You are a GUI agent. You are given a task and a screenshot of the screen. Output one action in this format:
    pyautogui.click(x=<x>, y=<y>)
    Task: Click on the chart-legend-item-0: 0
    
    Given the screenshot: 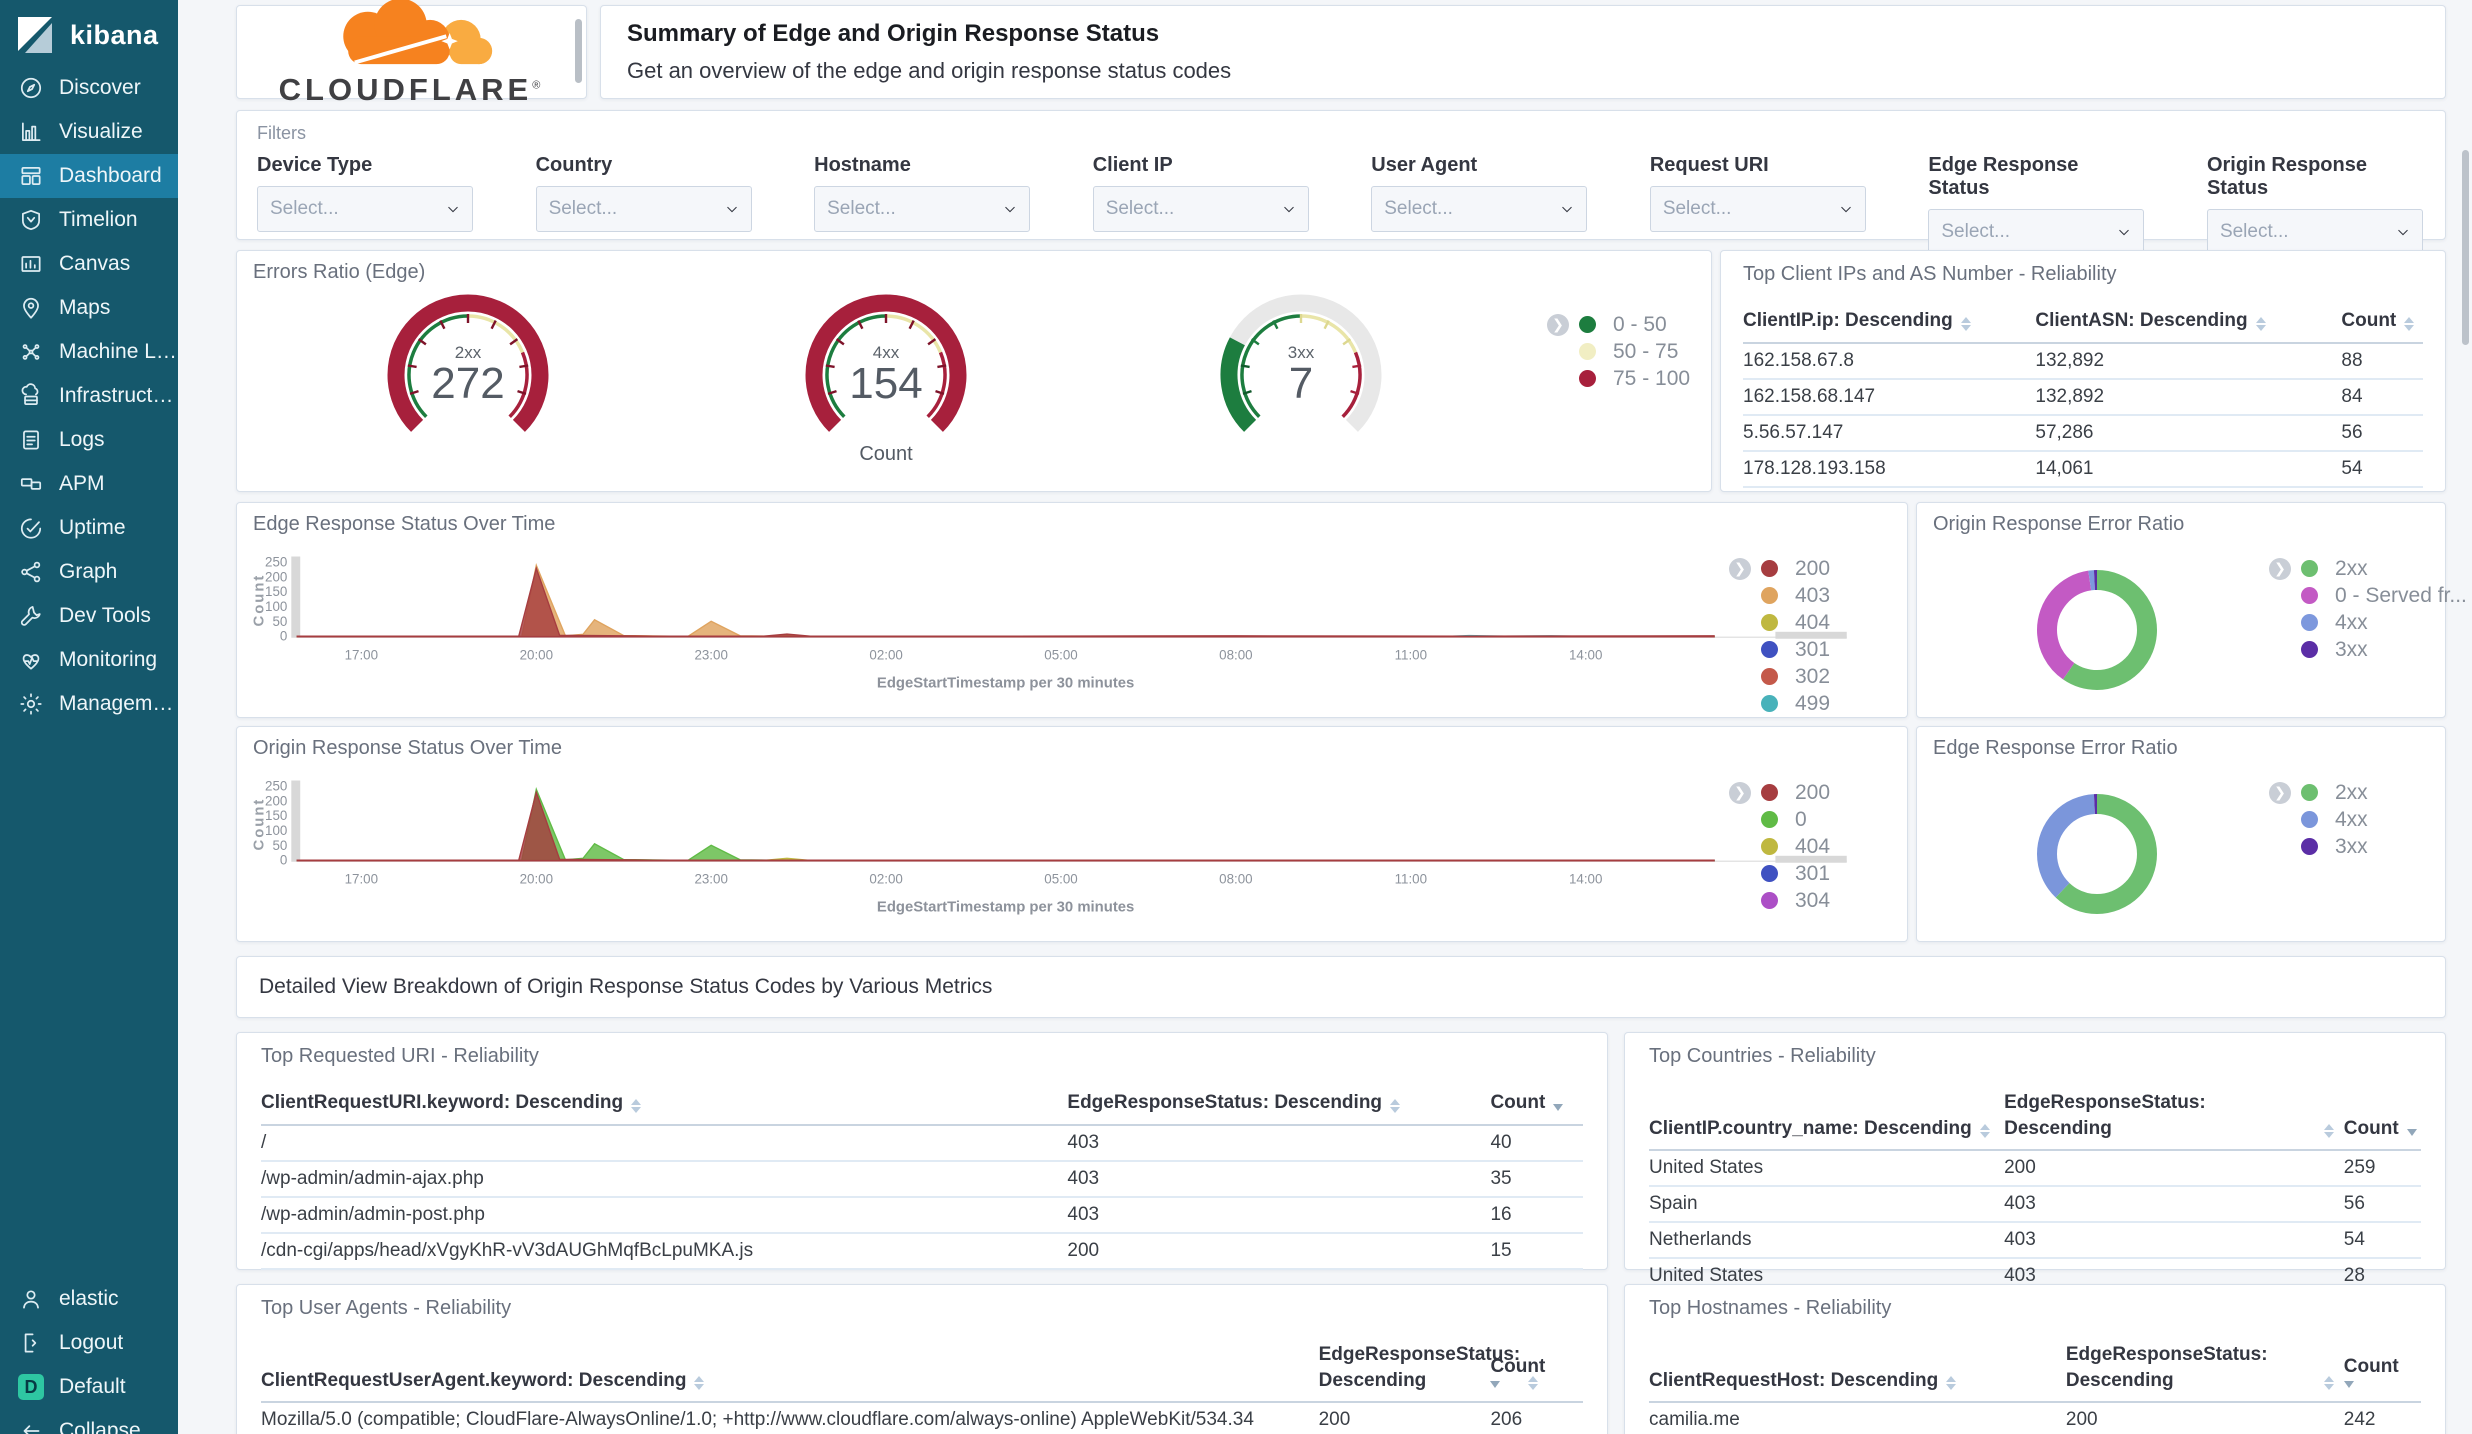 What is the action you would take?
    pyautogui.click(x=1779, y=819)
    